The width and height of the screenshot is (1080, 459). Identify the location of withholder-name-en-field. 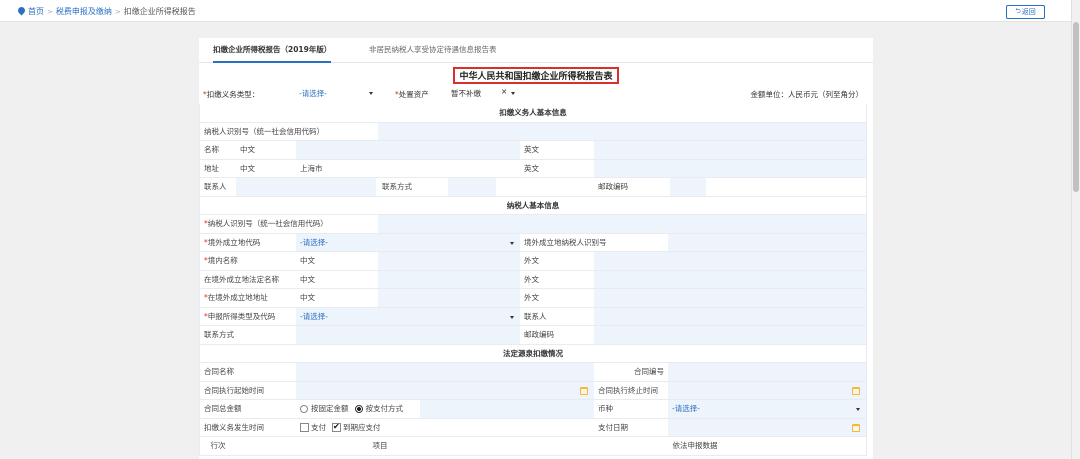
(730, 150).